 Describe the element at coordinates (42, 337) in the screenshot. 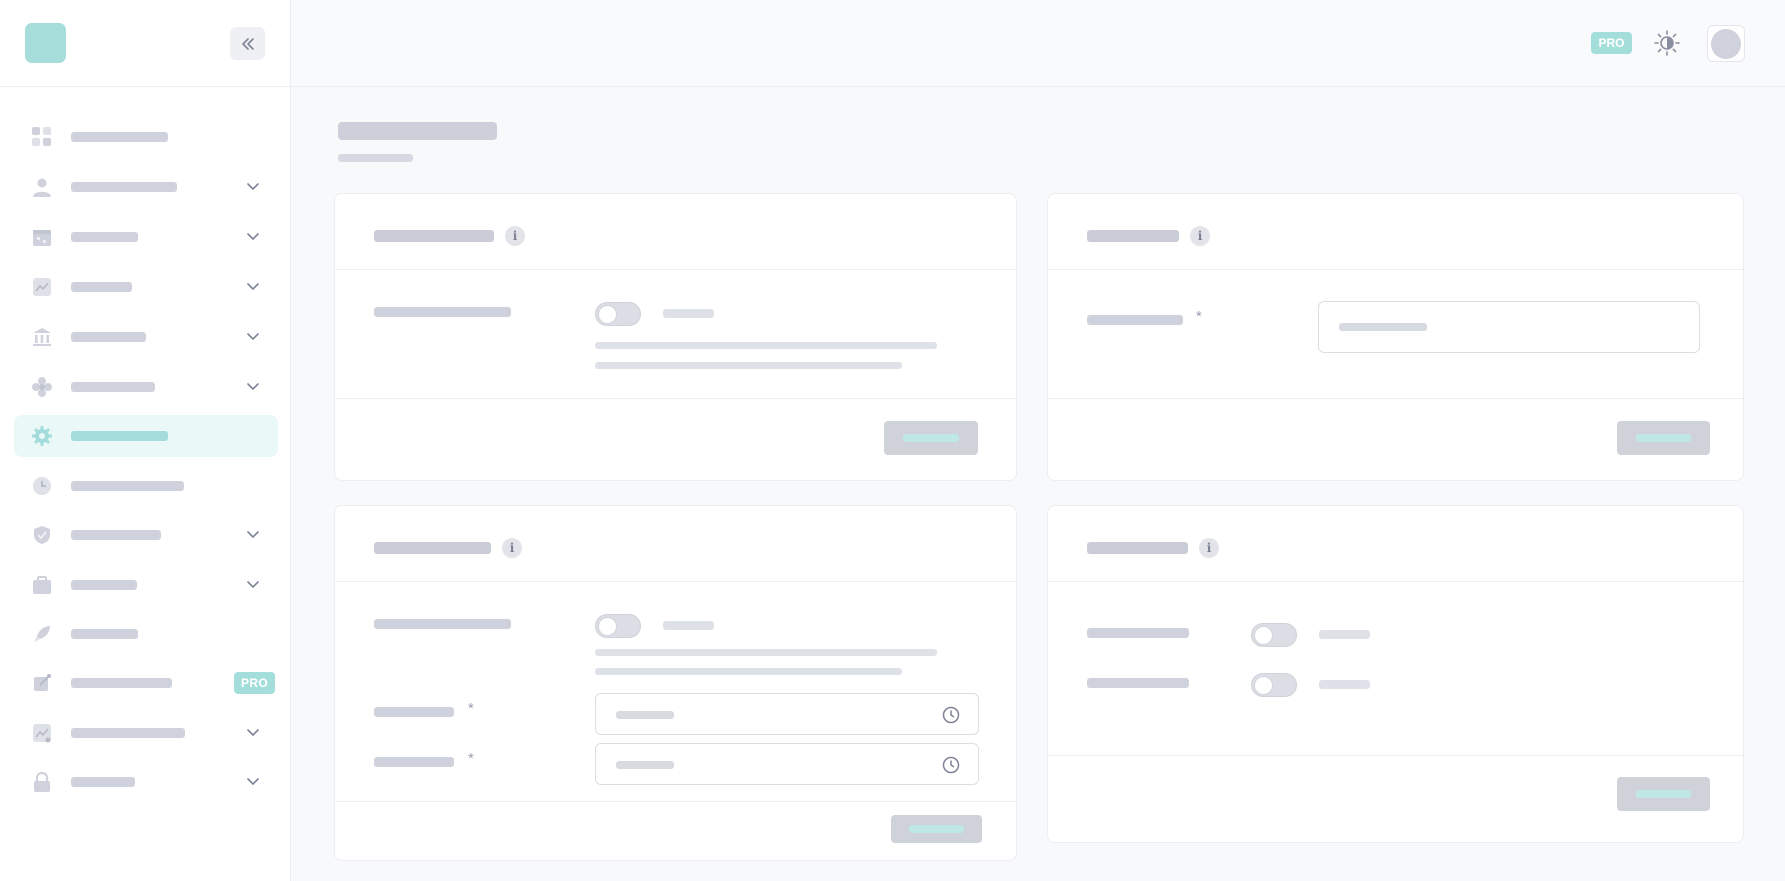

I see `bank-icon` at that location.